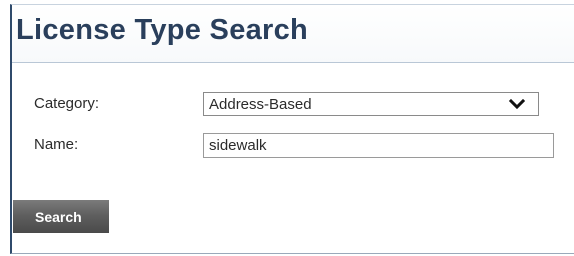 This screenshot has width=574, height=256. Describe the element at coordinates (5, 128) in the screenshot. I see `outer-margin` at that location.